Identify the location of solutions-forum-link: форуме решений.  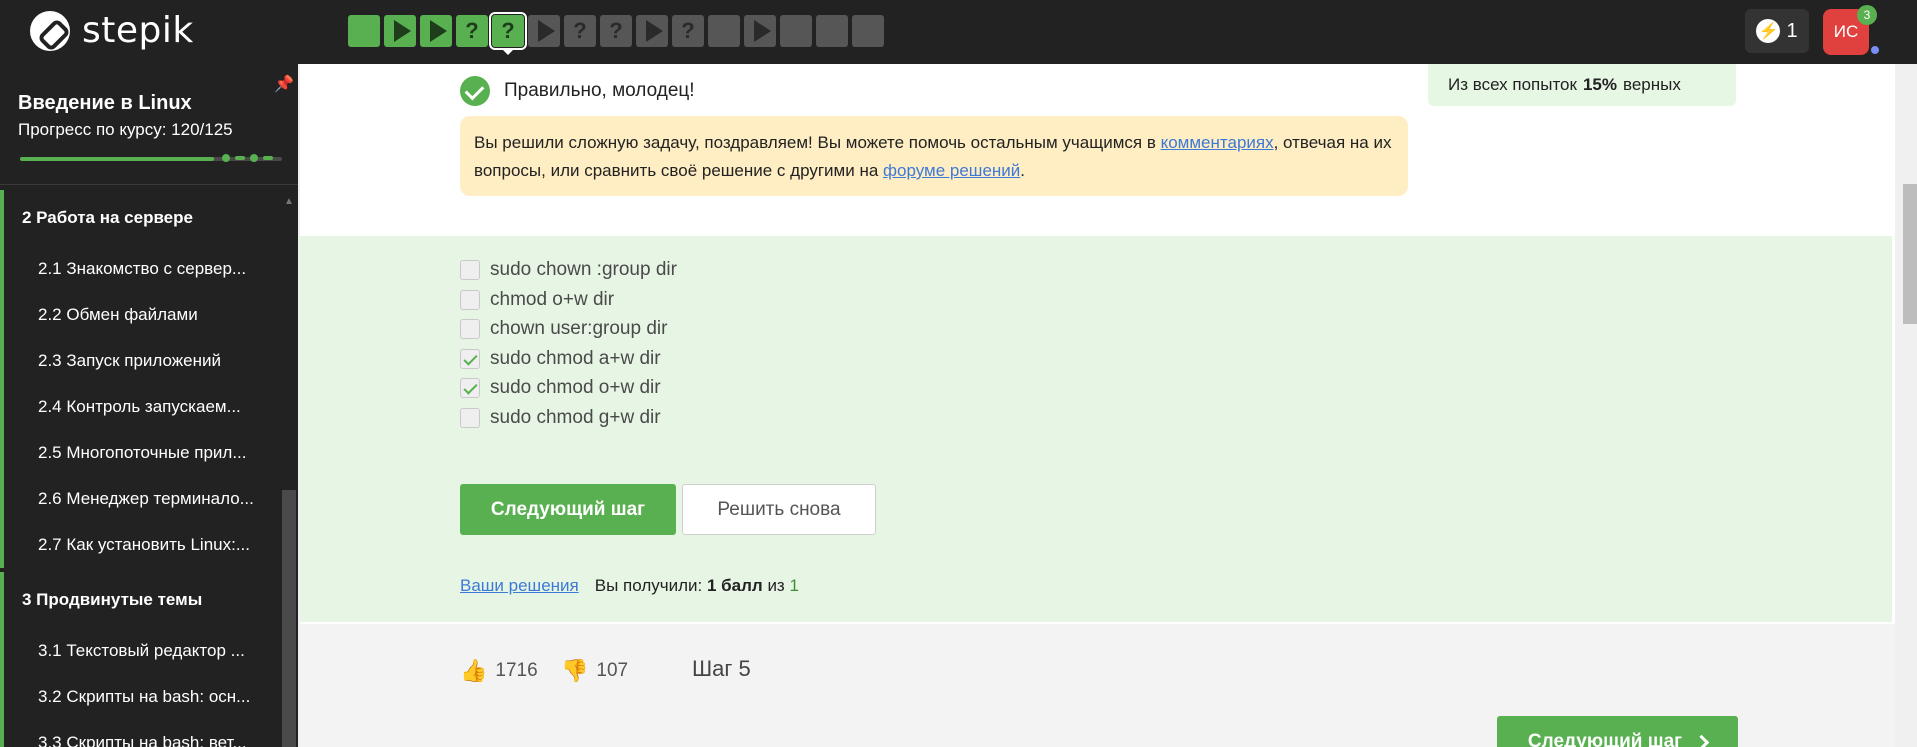
(951, 170).